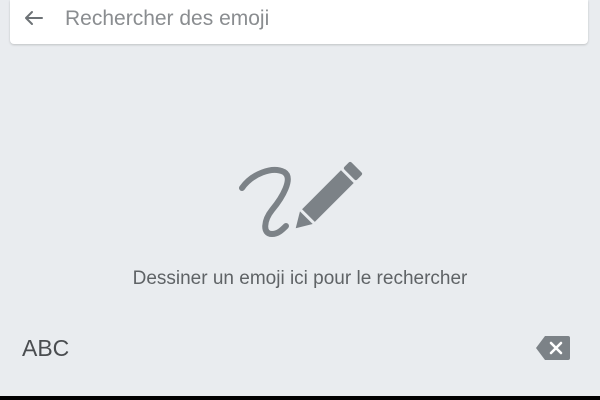 Image resolution: width=600 pixels, height=400 pixels. I want to click on pencil-squiggle-icon, so click(301, 199).